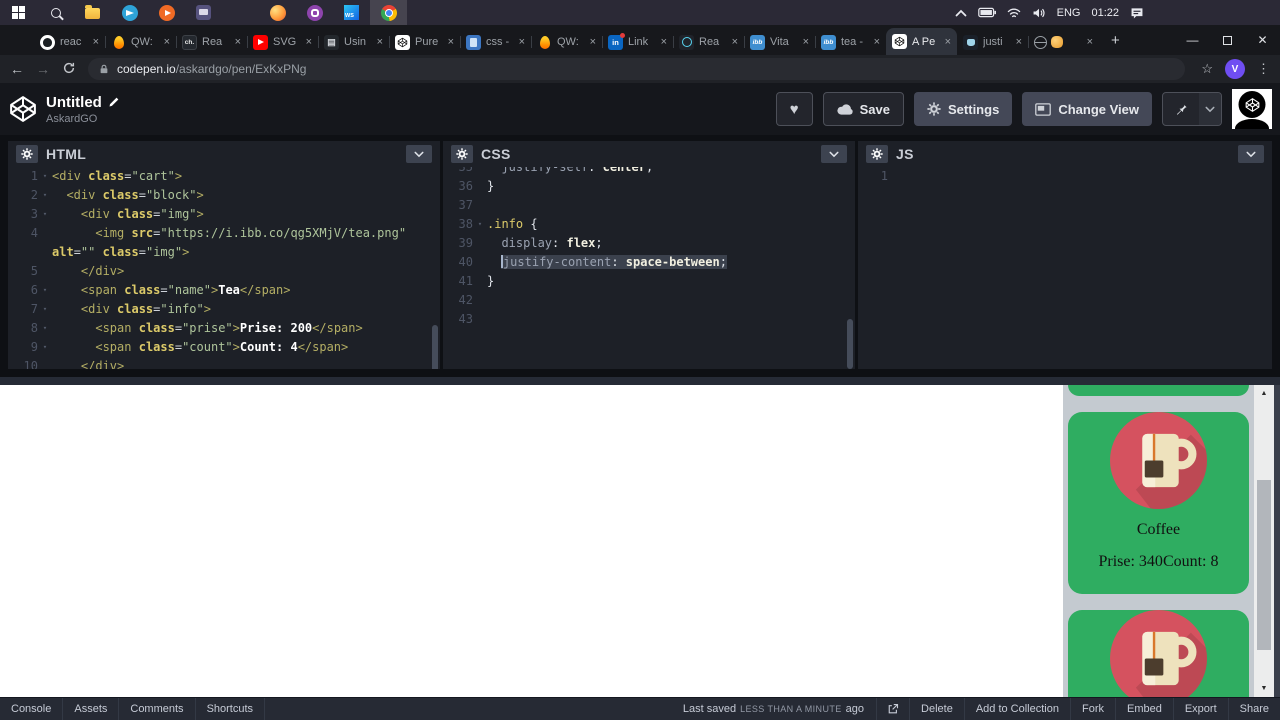 The width and height of the screenshot is (1280, 720). Describe the element at coordinates (794, 109) in the screenshot. I see `like-button: ♥` at that location.